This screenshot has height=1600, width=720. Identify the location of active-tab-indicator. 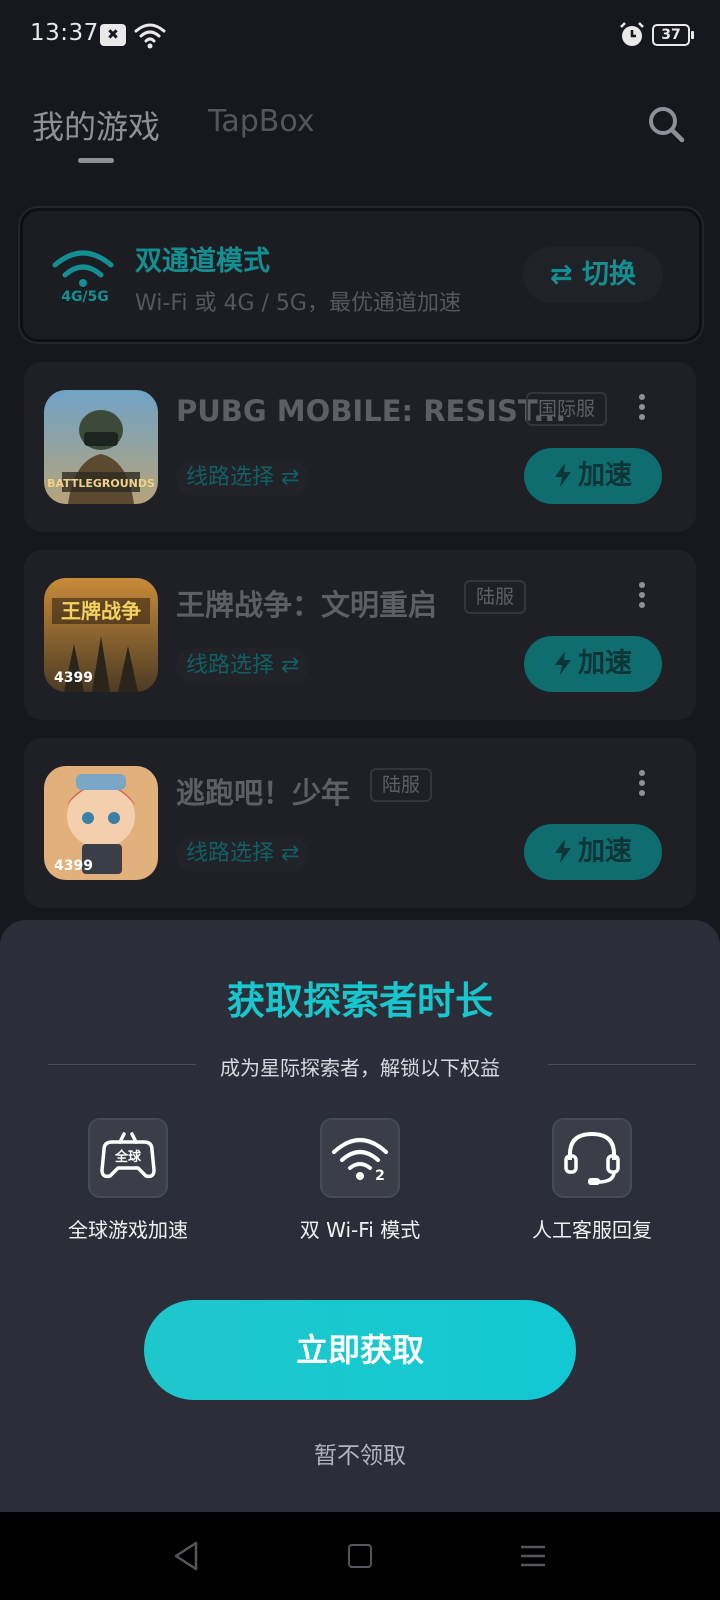
(96, 160).